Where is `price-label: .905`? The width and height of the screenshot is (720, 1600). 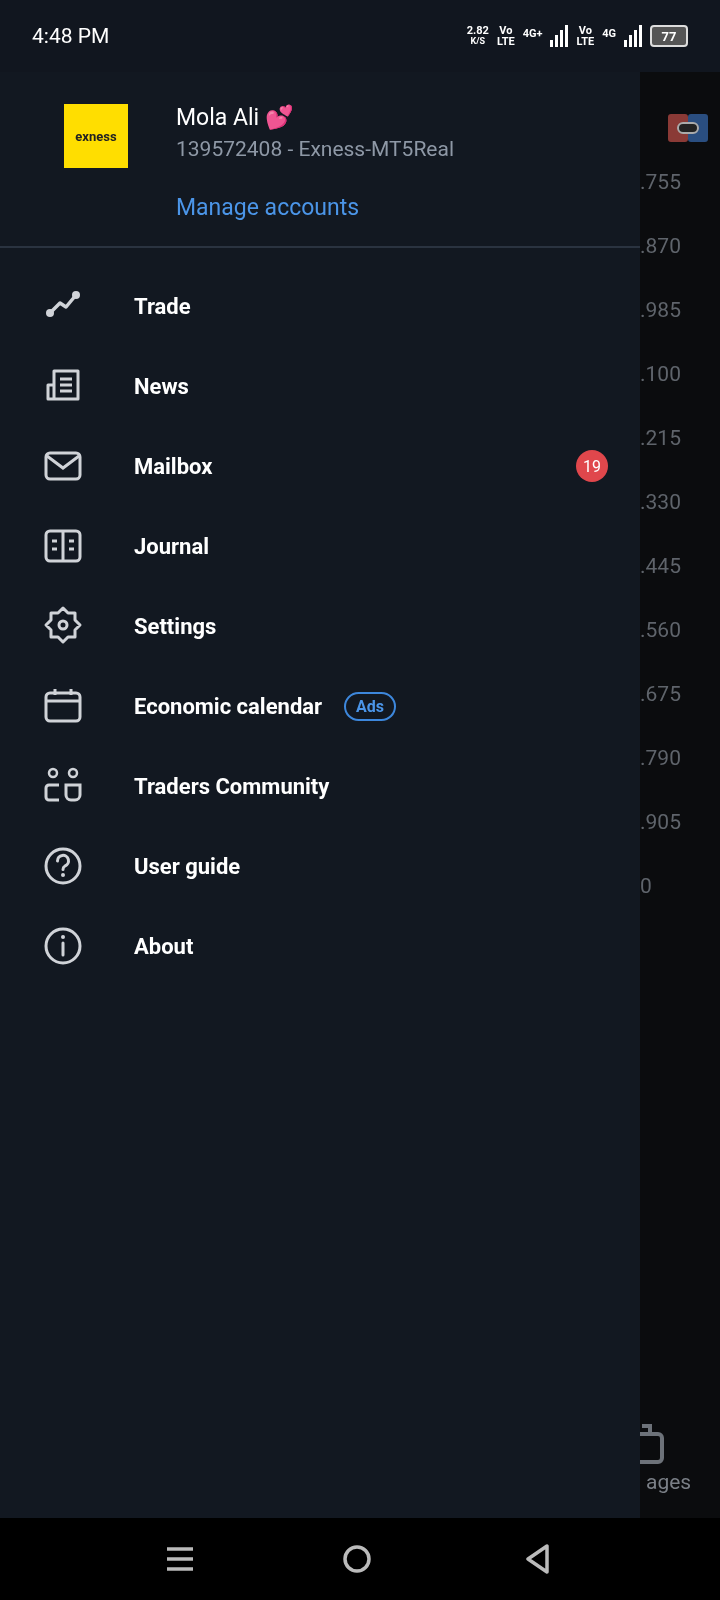
price-label: .905 is located at coordinates (660, 822).